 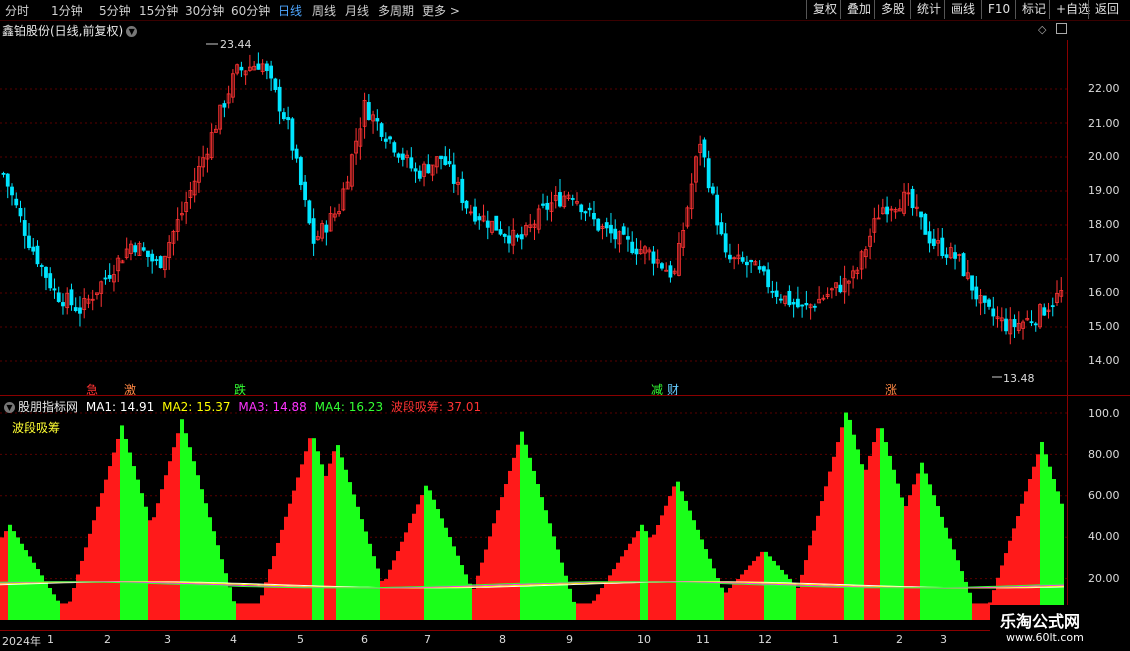 What do you see at coordinates (253, 407) in the screenshot?
I see `ma3-label: MA3:` at bounding box center [253, 407].